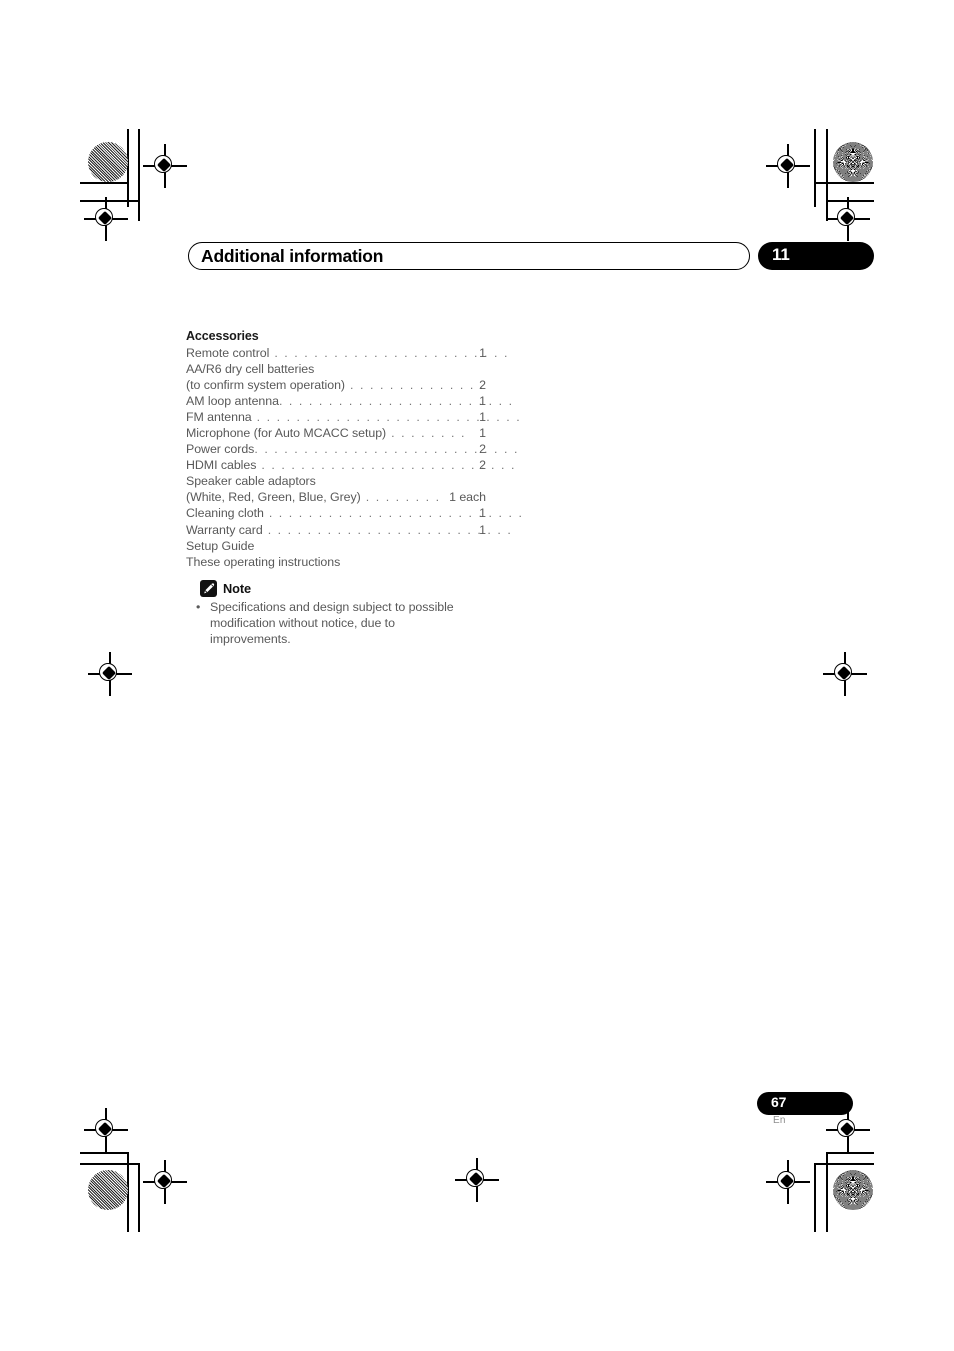 The height and width of the screenshot is (1351, 954). I want to click on trim-mark-bottom-left-h1, so click(104, 1153).